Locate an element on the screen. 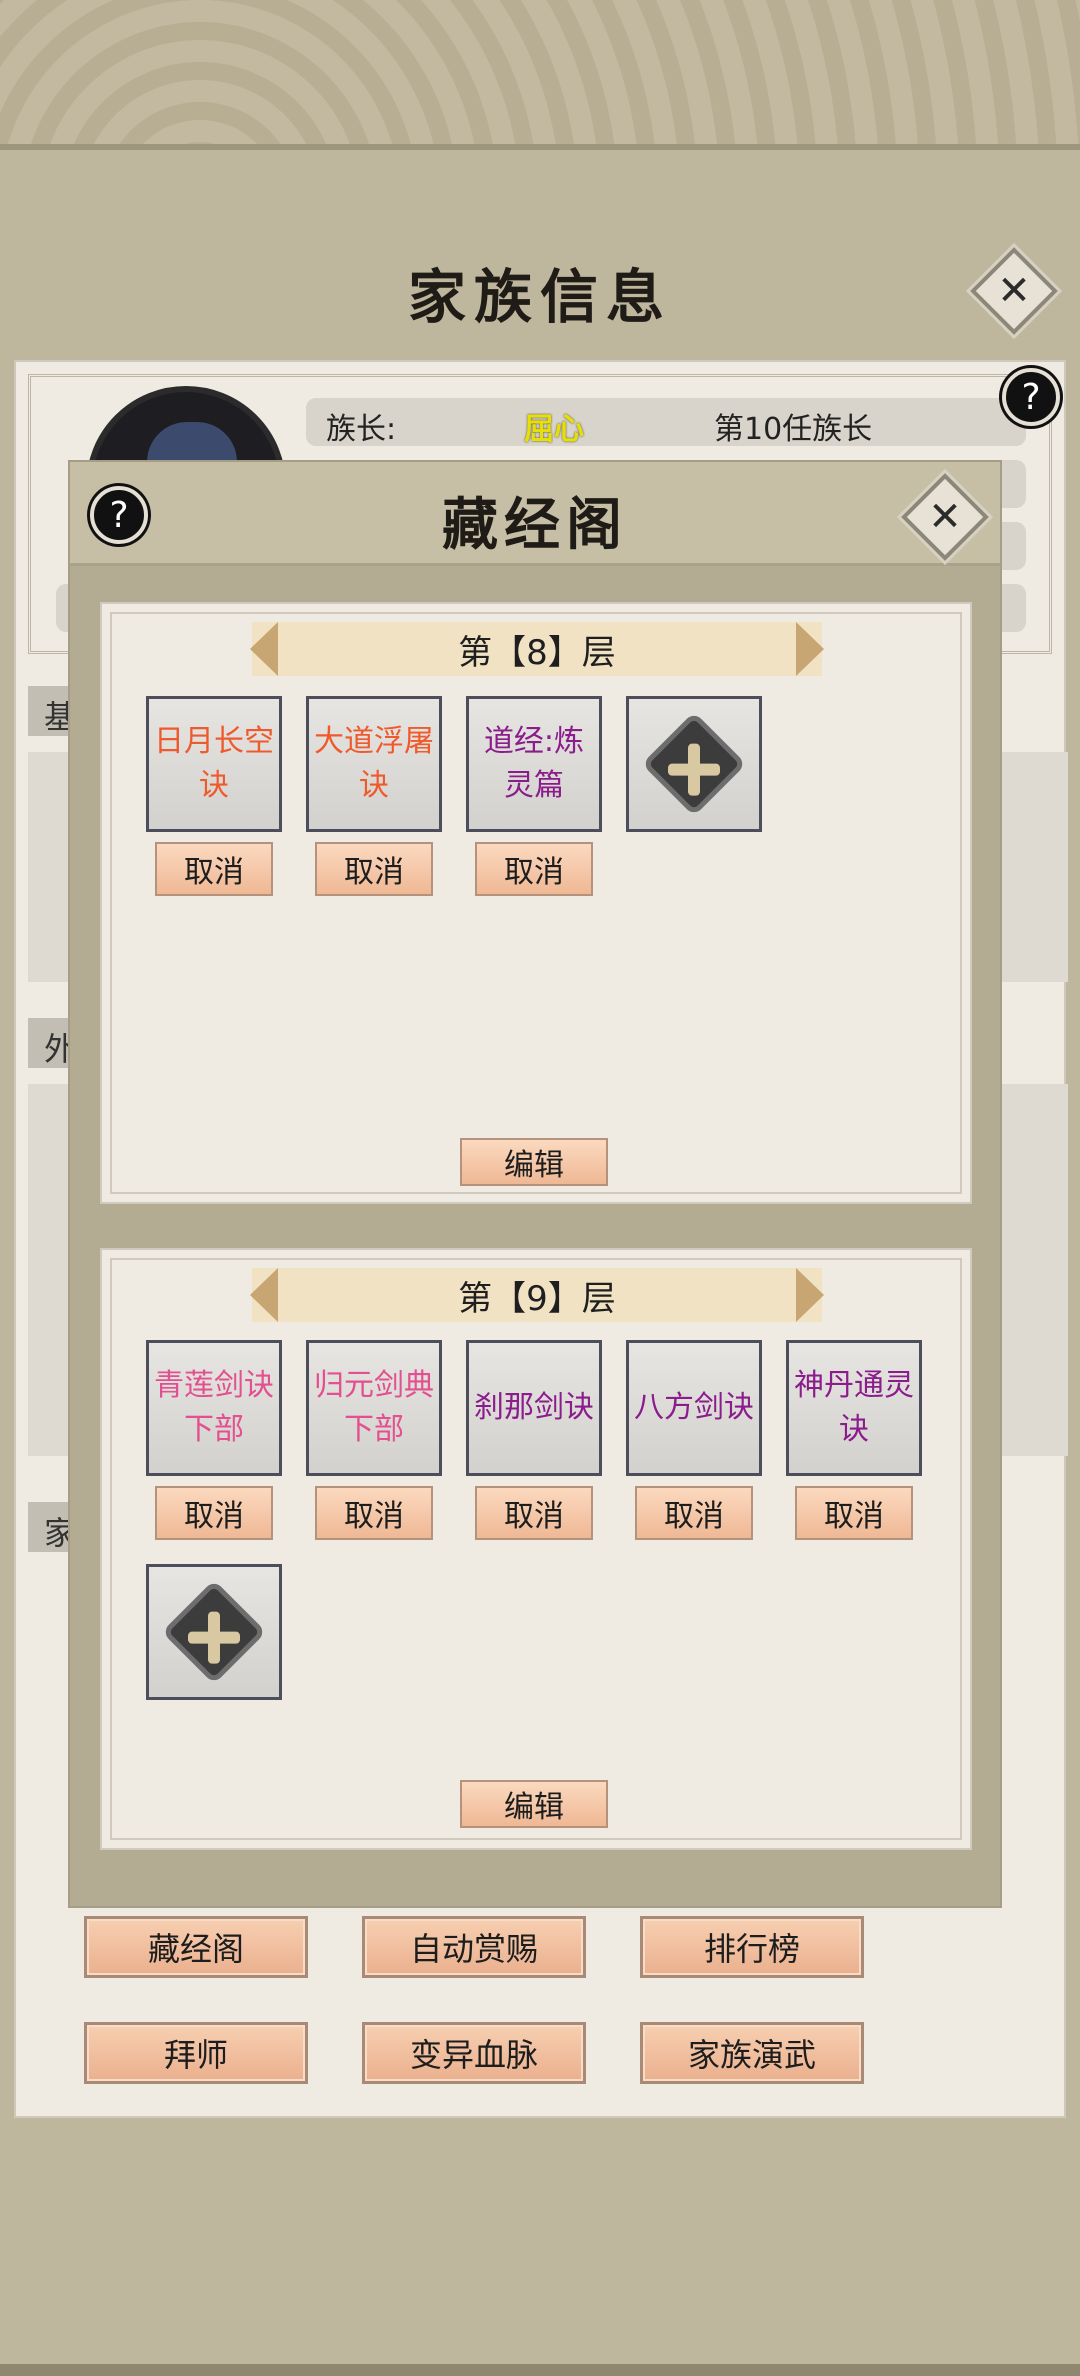  side-tag-family: 家 is located at coordinates (52, 1527).